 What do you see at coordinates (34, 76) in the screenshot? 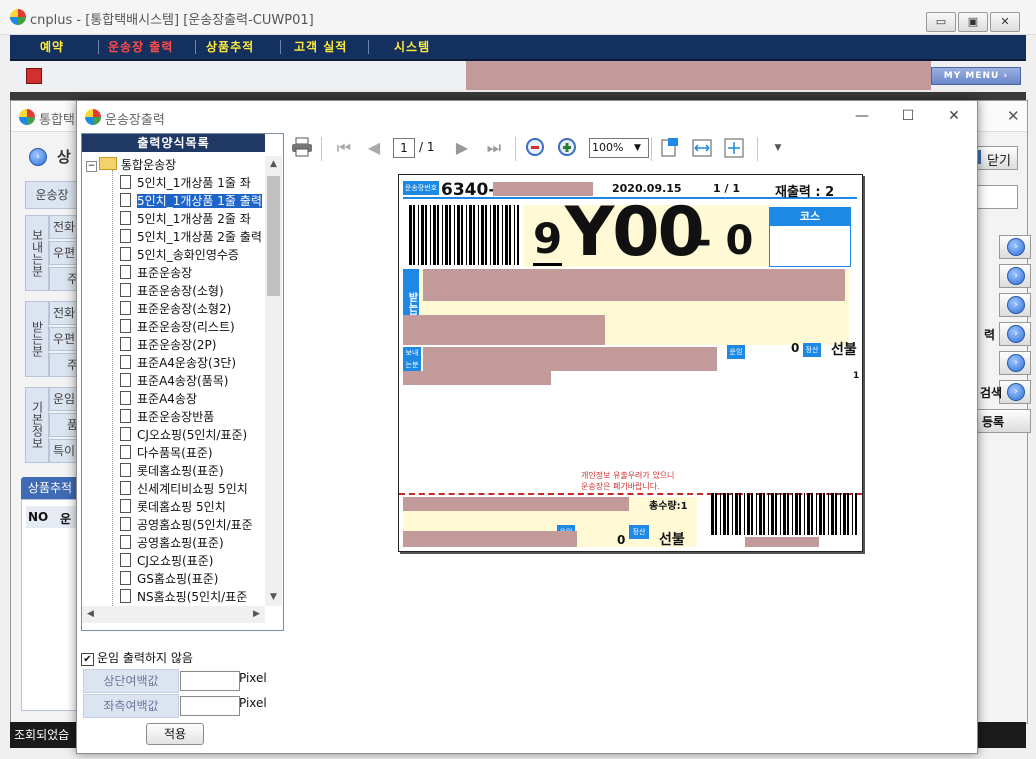
I see `exit-icon` at bounding box center [34, 76].